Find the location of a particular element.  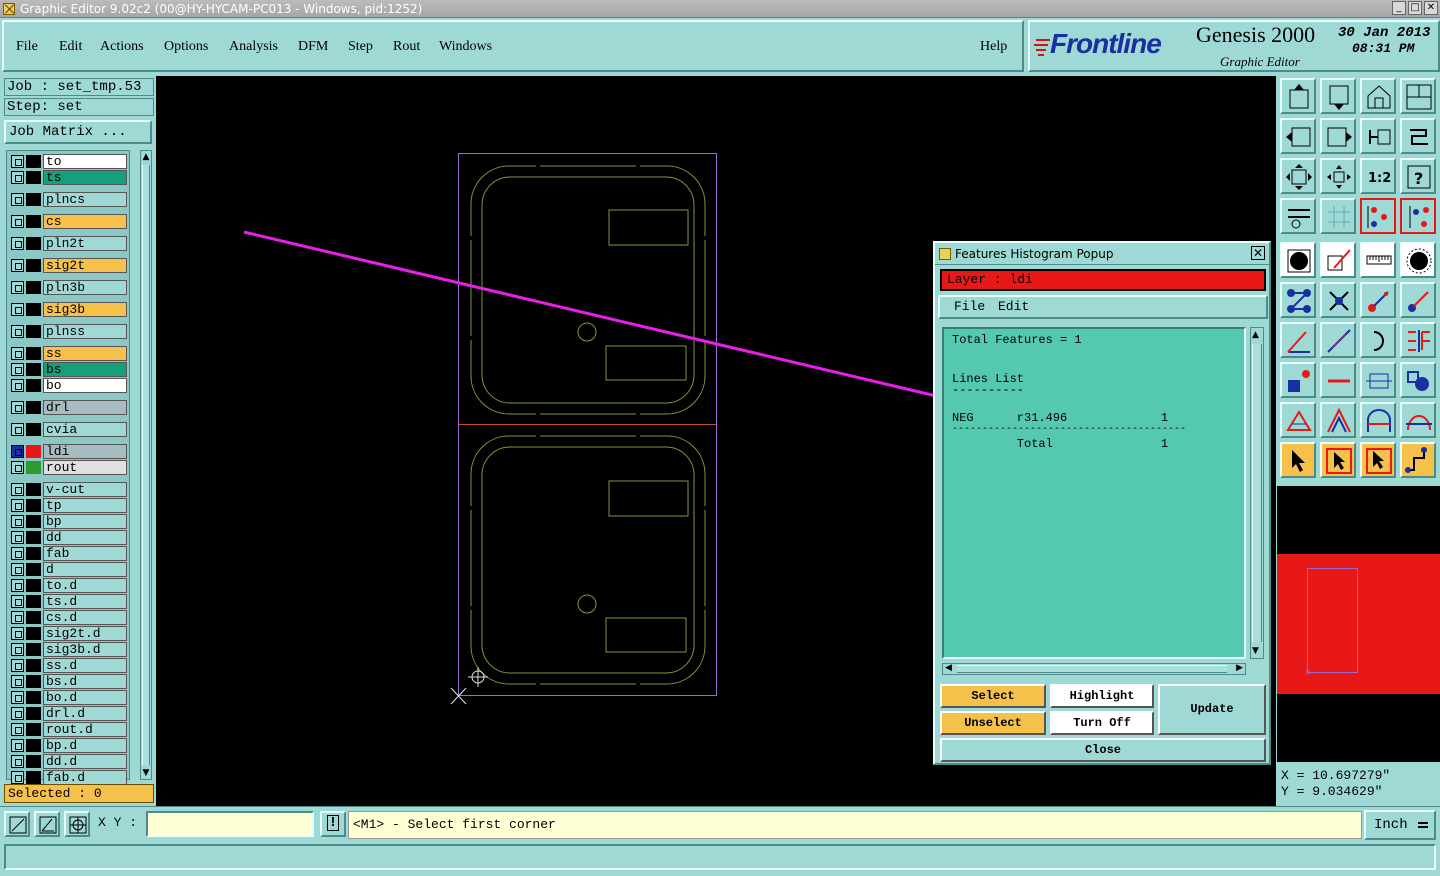

popup-close-icon: ✕ is located at coordinates (1258, 253).